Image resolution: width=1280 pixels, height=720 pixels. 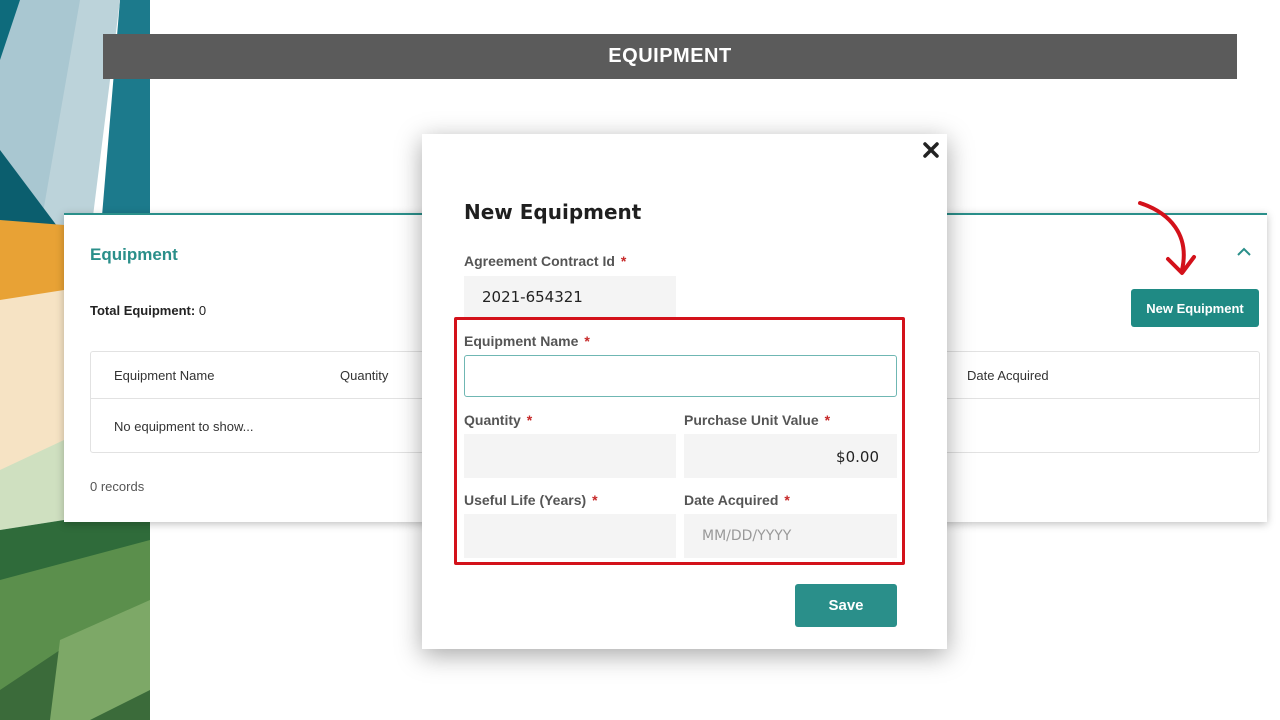 What do you see at coordinates (1008, 375) in the screenshot?
I see `column-header: Date Acquired` at bounding box center [1008, 375].